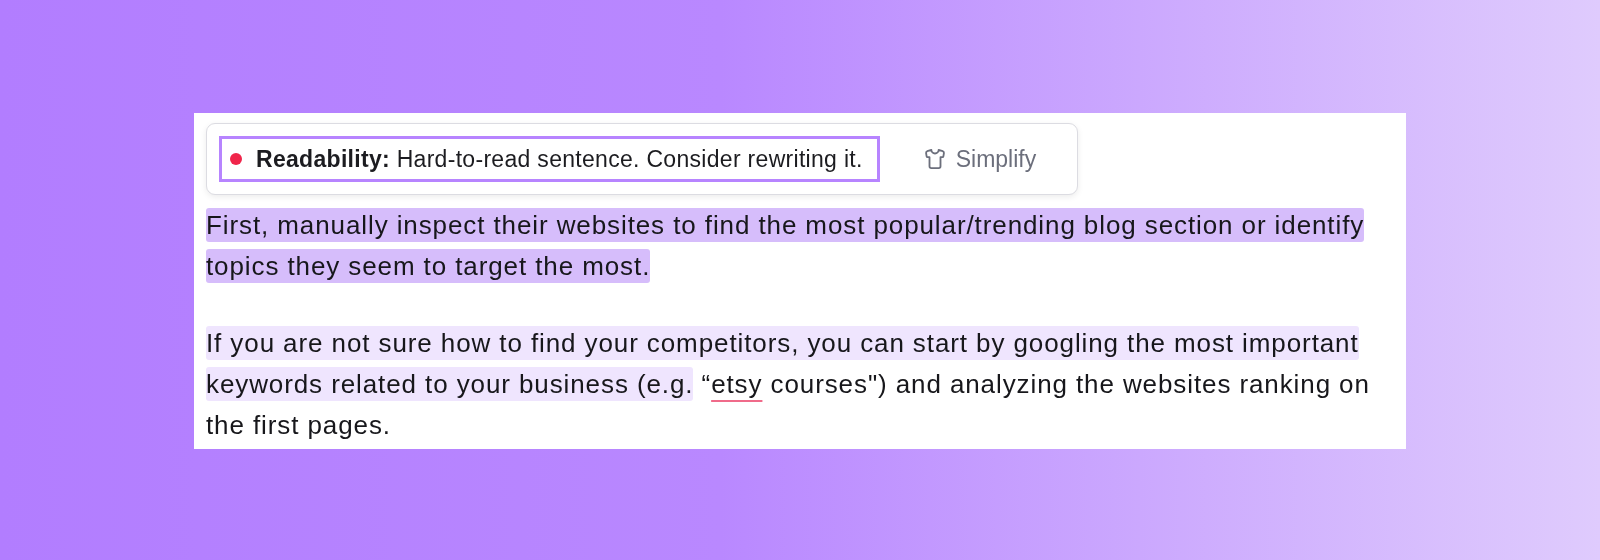 The image size is (1600, 560). I want to click on readability-issue: Readability: Hard-to-read sentence. Consider rewriting it., so click(549, 159).